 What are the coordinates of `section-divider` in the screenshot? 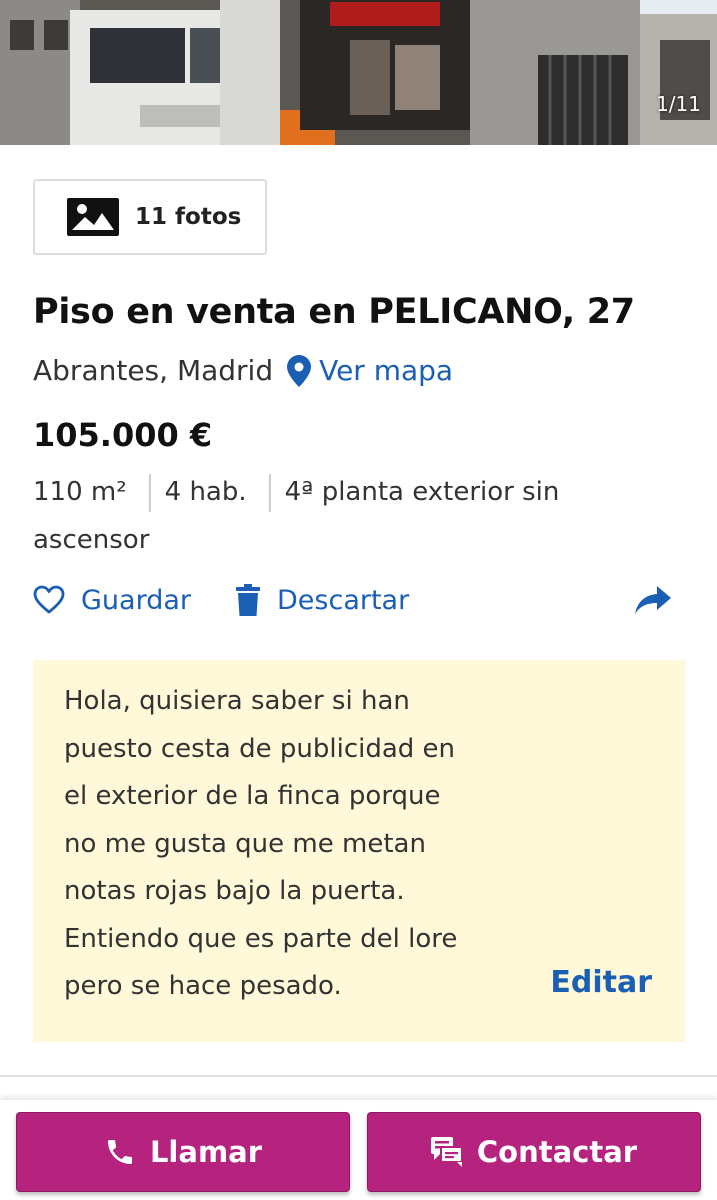 It's located at (358, 1076).